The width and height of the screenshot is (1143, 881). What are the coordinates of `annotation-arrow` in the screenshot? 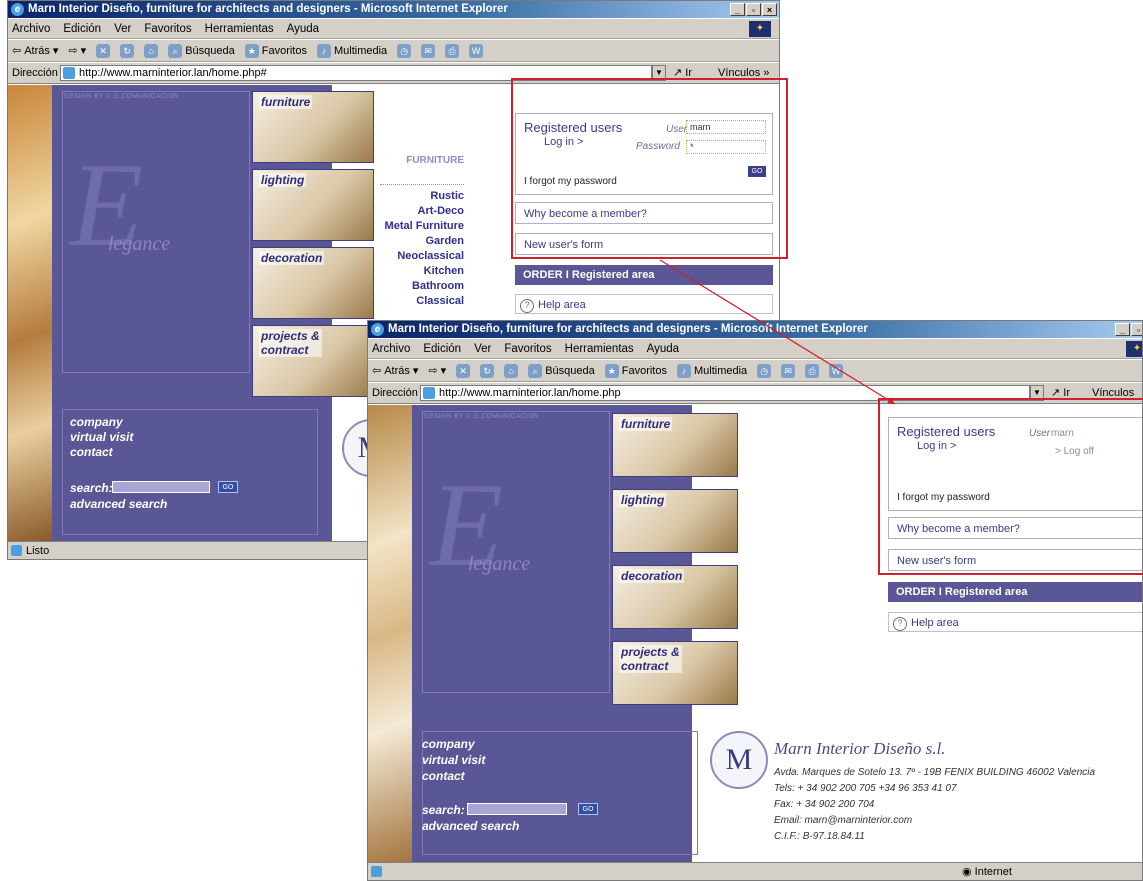 It's located at (777, 332).